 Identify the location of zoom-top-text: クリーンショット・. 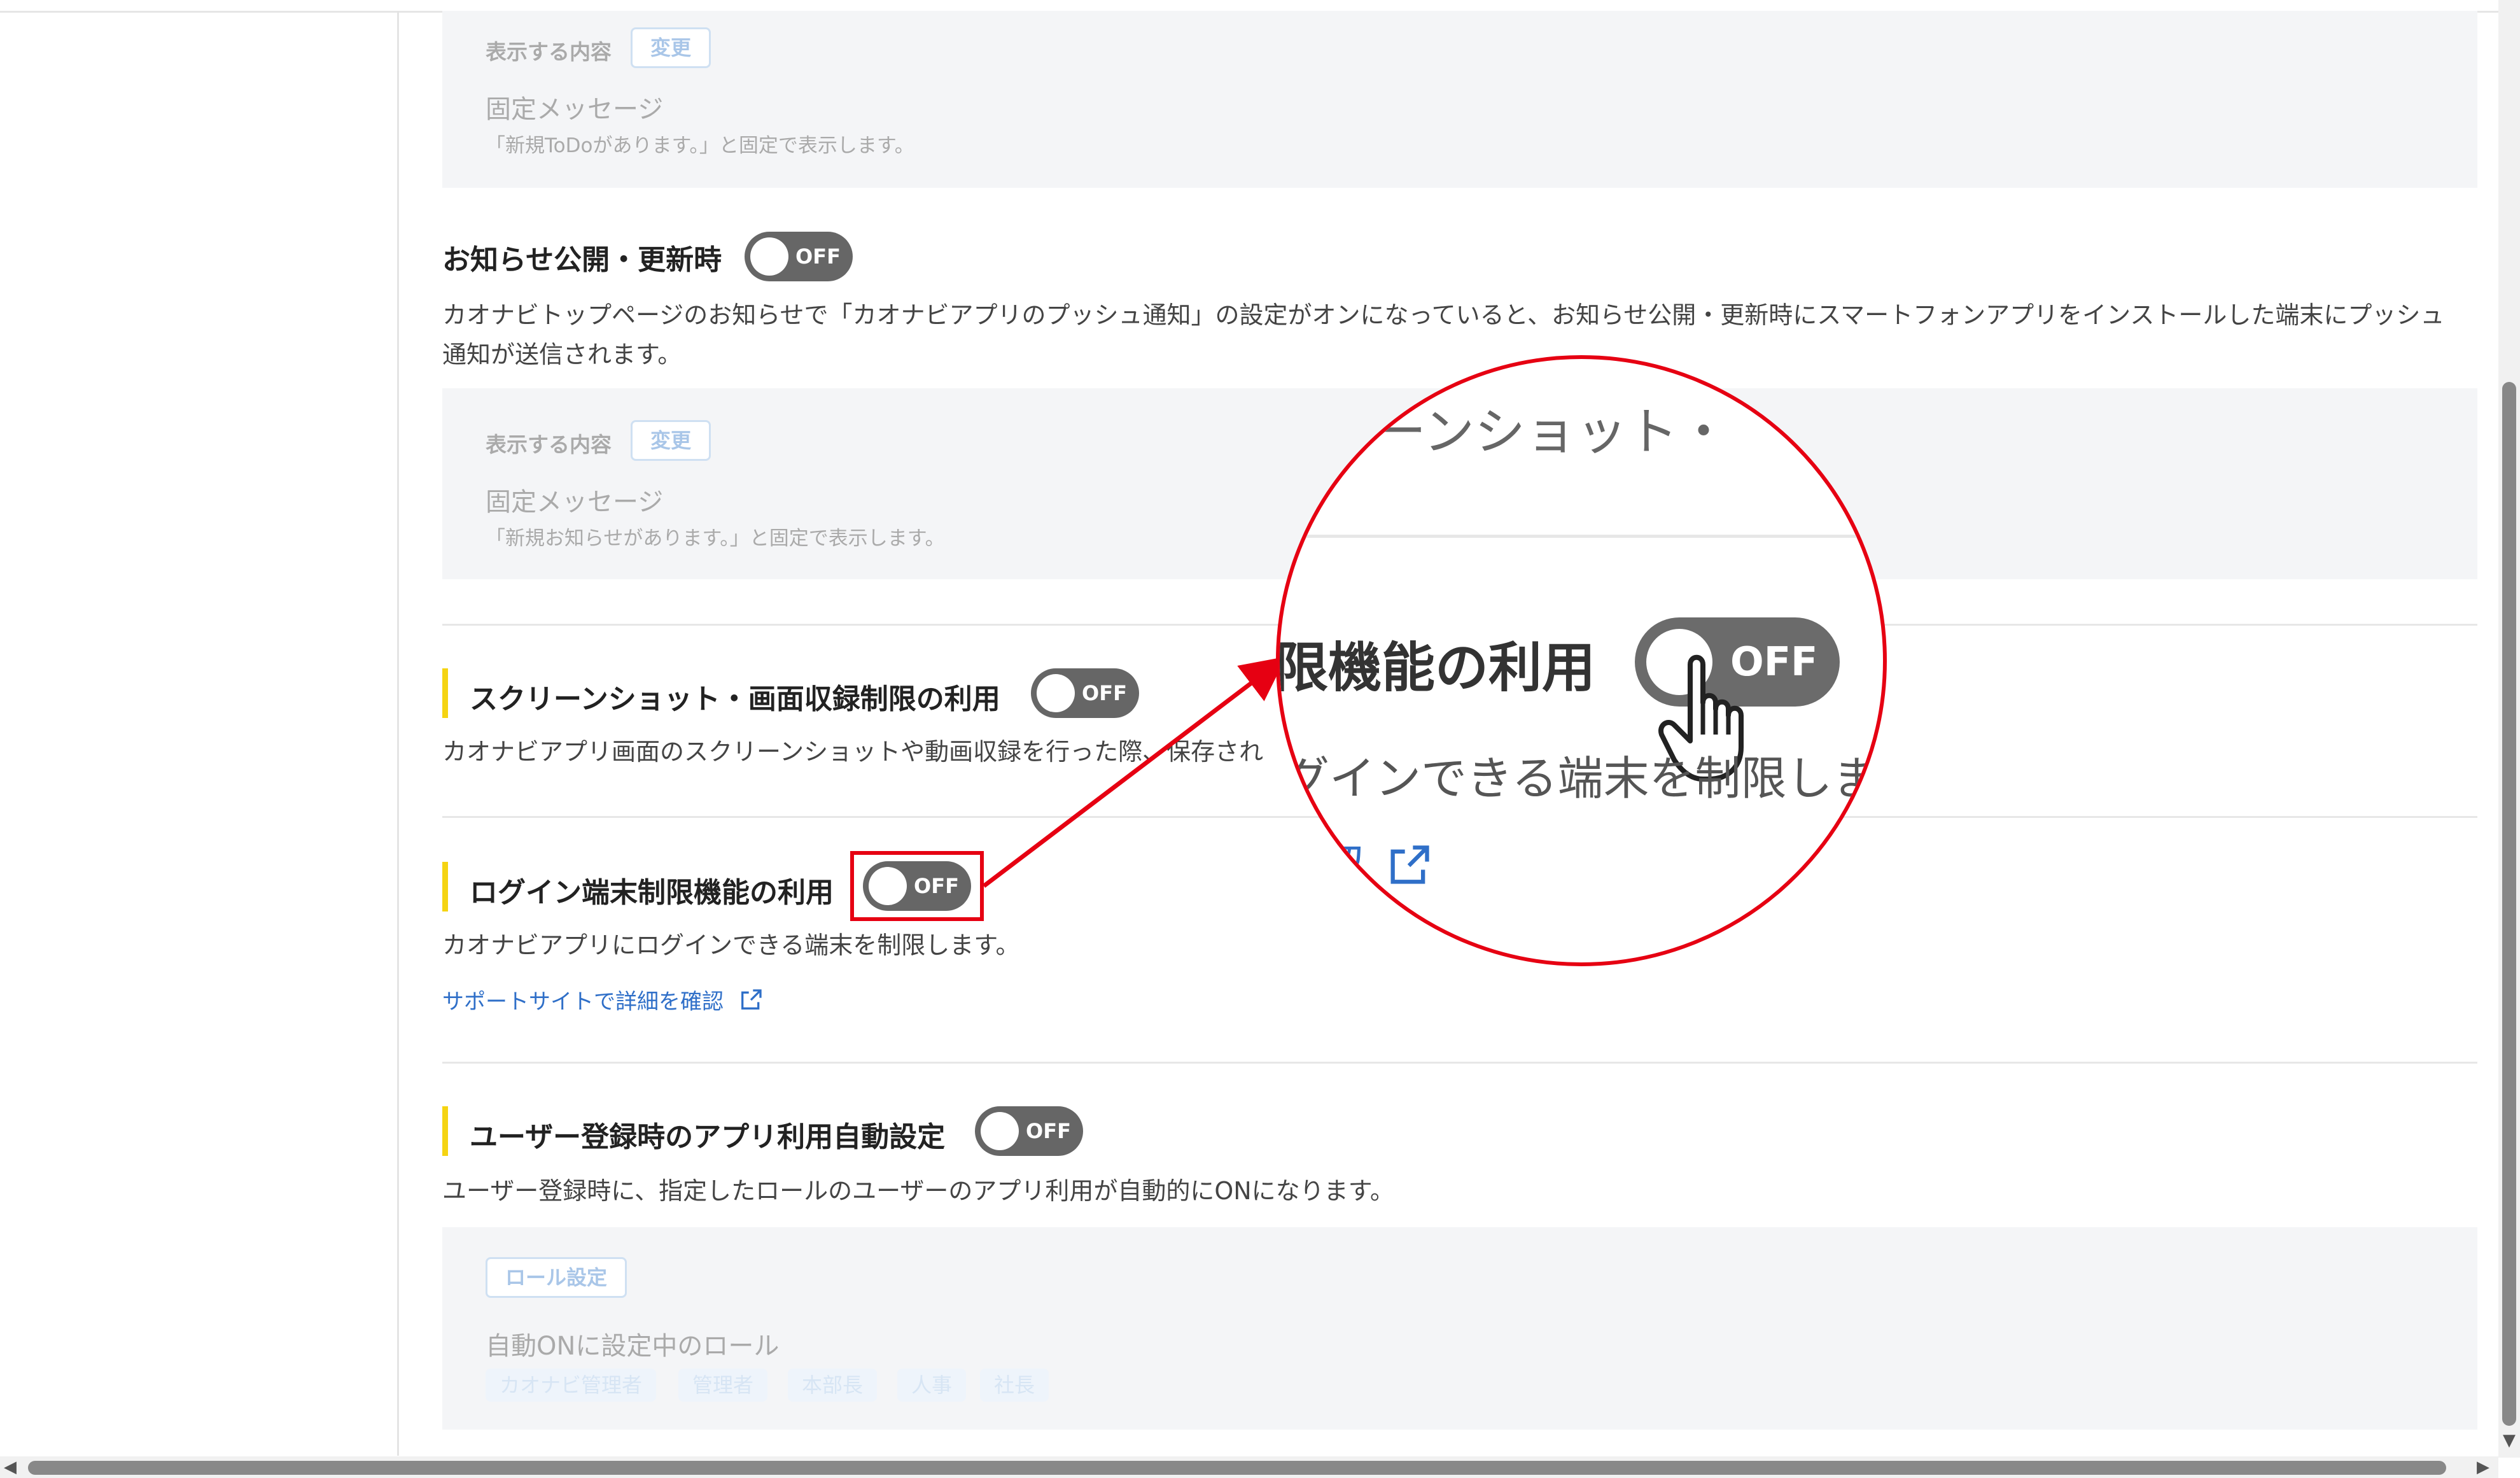
(1502, 431).